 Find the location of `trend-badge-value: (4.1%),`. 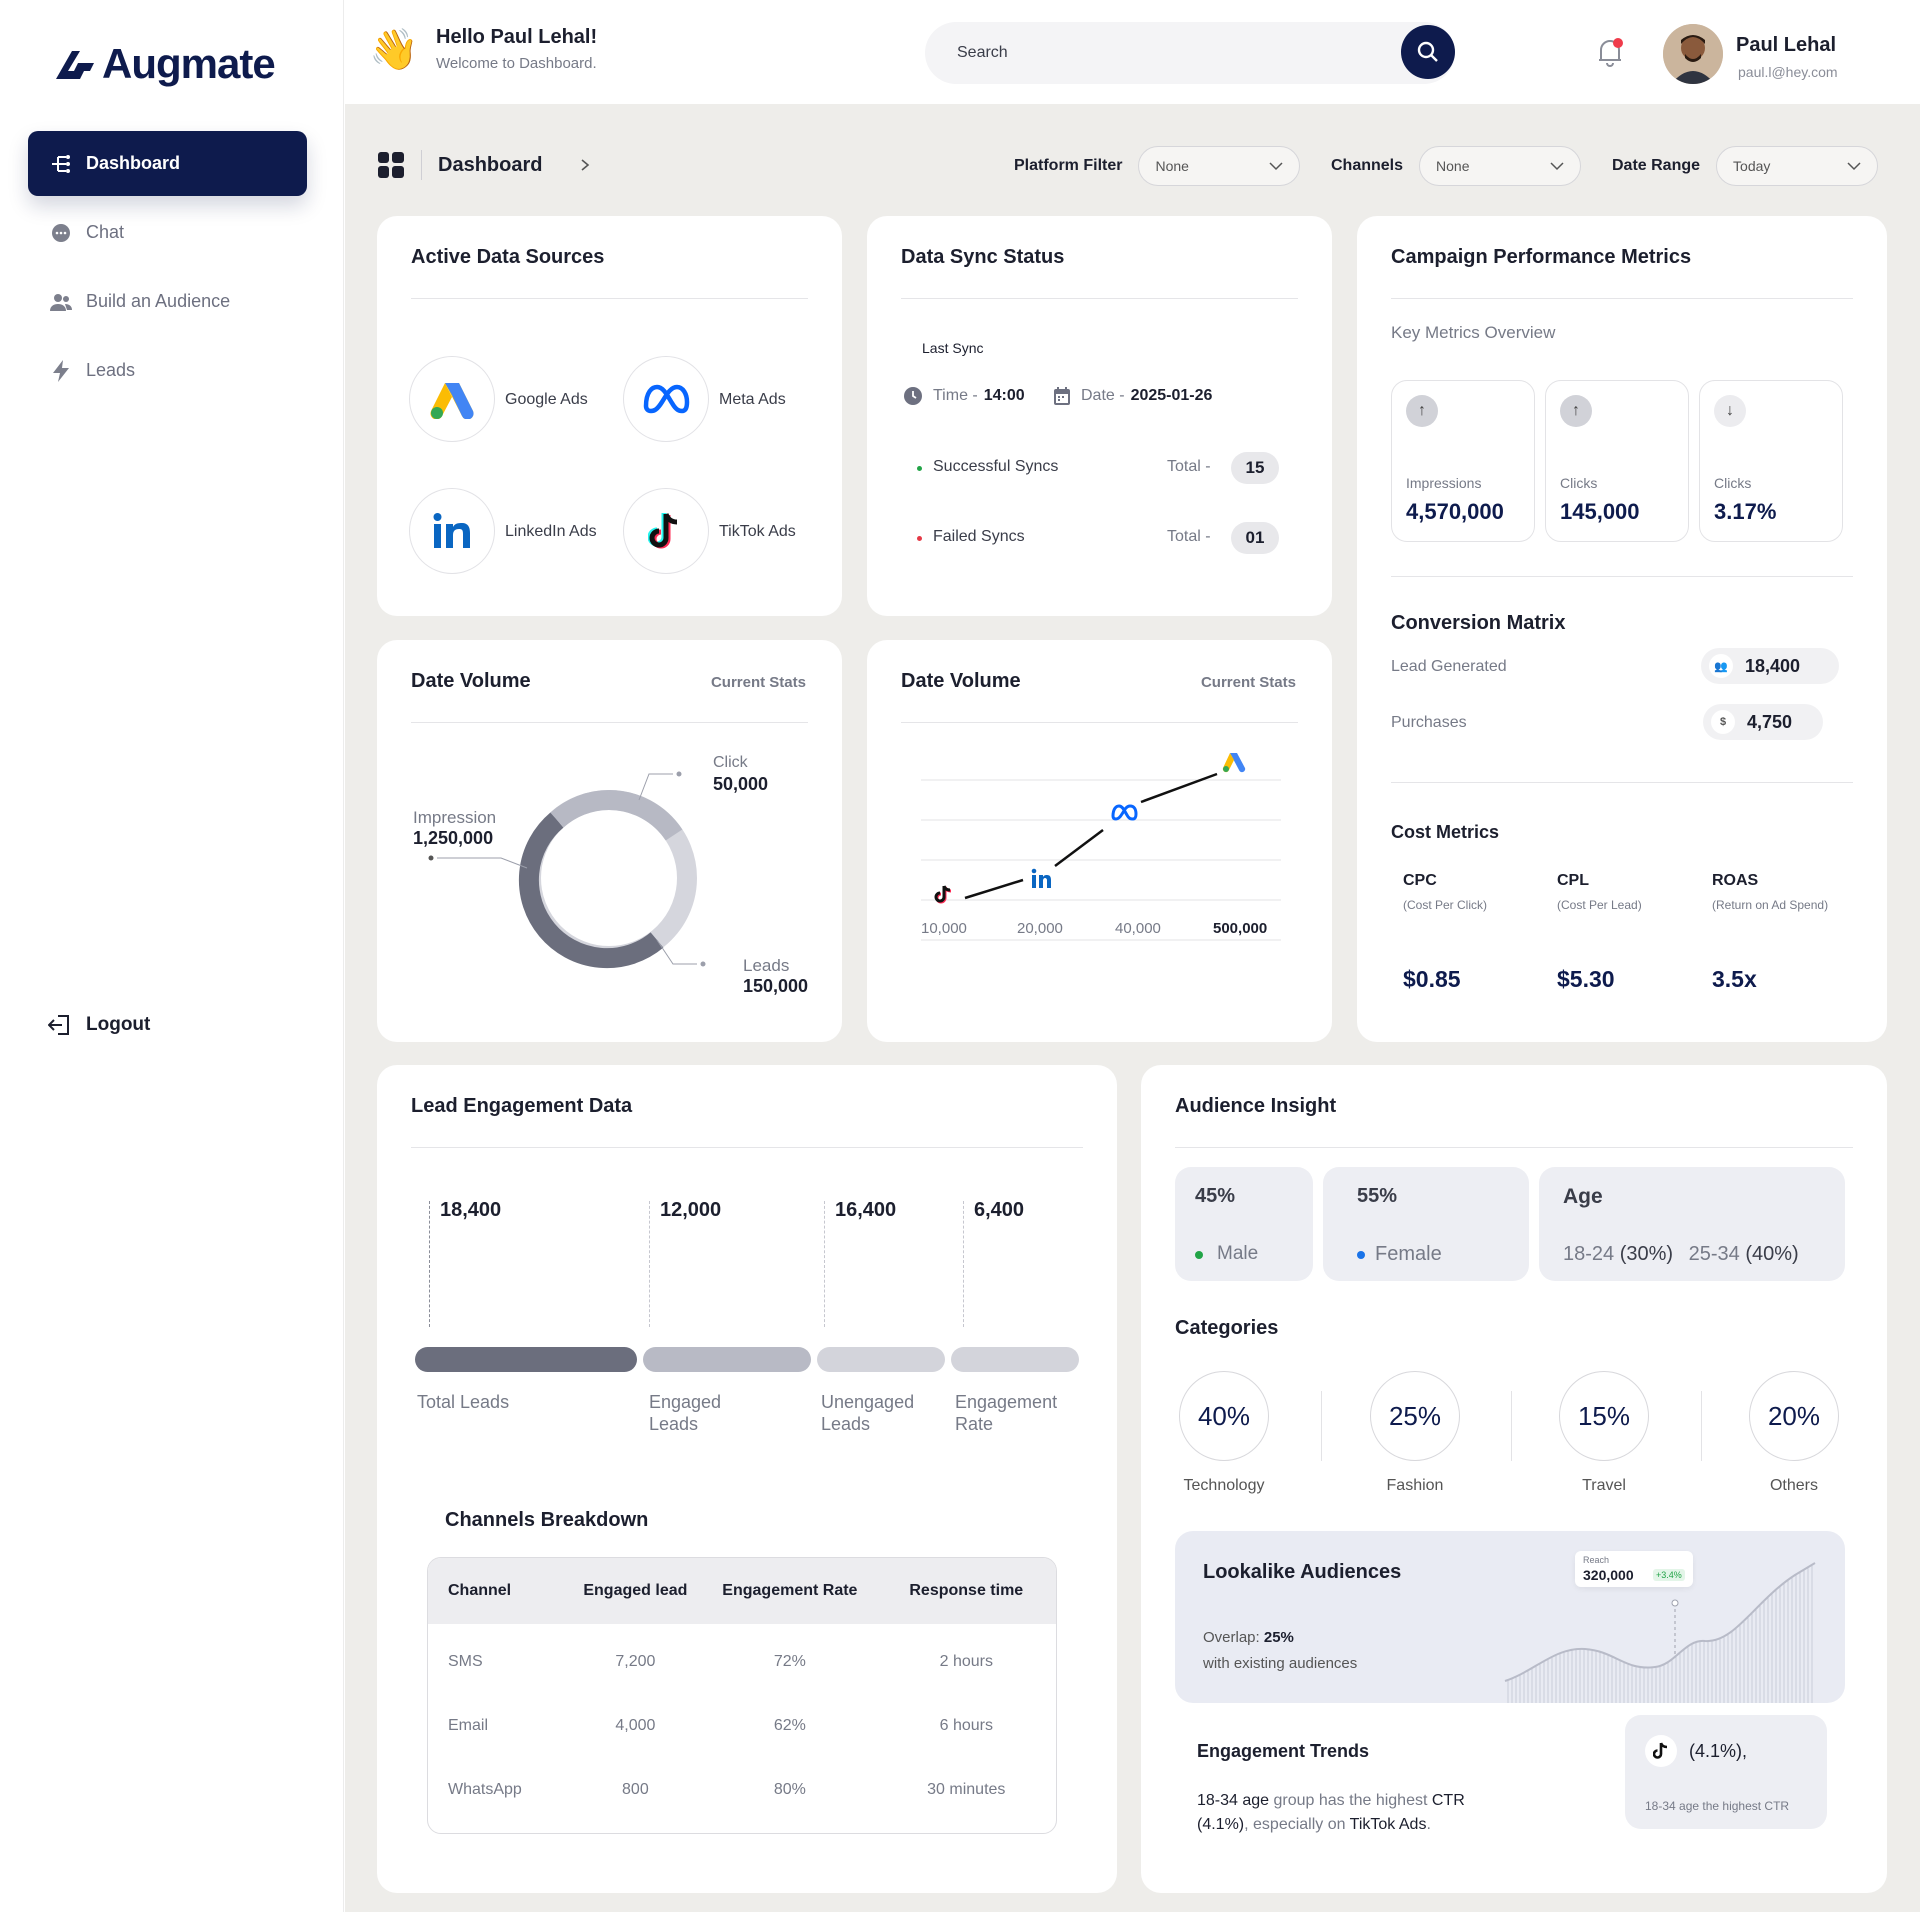

trend-badge-value: (4.1%), is located at coordinates (1718, 1751).